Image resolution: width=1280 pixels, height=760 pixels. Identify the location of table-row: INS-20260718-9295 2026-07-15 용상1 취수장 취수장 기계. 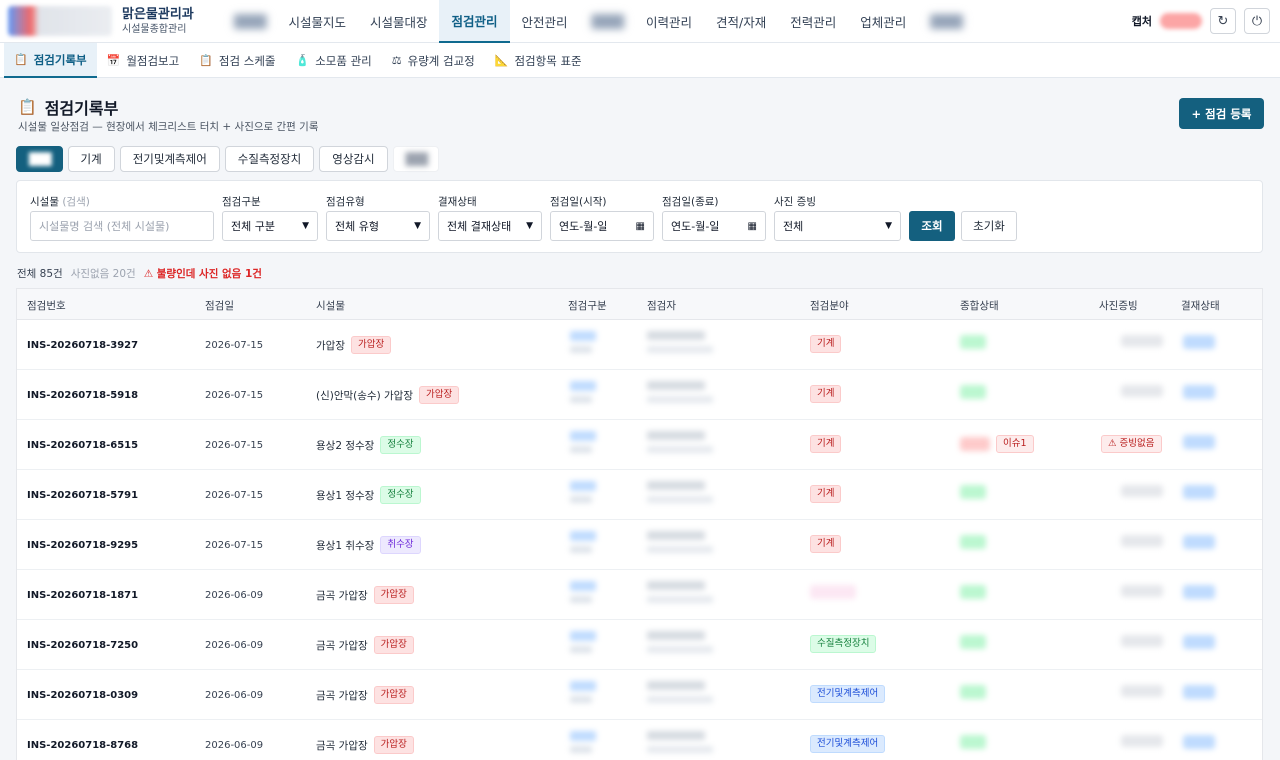
(639, 545).